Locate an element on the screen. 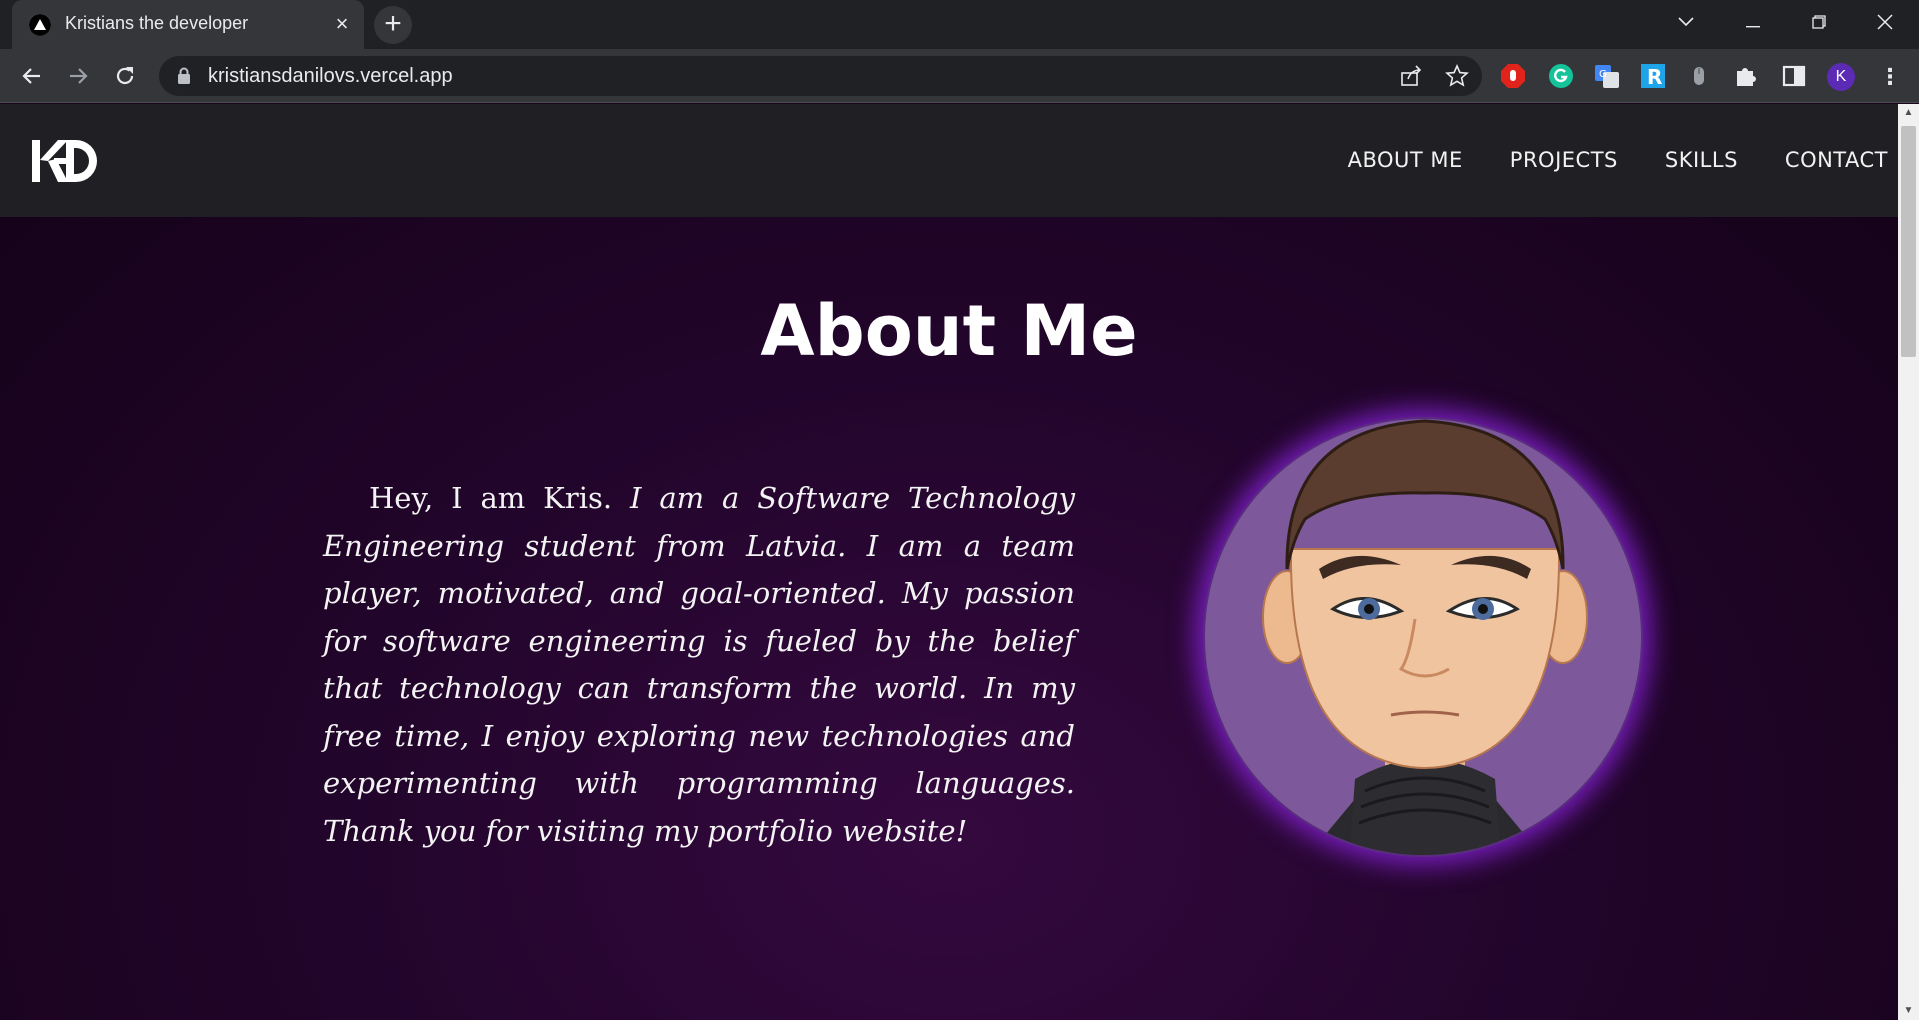 Image resolution: width=1919 pixels, height=1020 pixels. page-scrollbar: ▲ ▼ is located at coordinates (1908, 562).